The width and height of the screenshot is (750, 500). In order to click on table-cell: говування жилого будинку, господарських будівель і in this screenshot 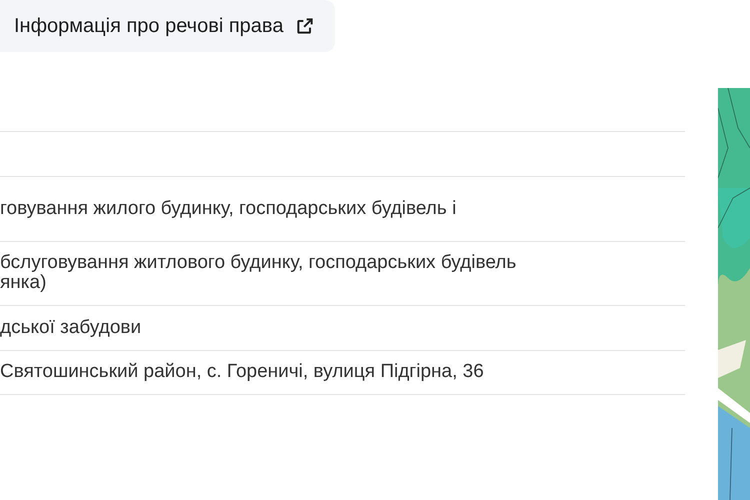, I will do `click(228, 208)`.